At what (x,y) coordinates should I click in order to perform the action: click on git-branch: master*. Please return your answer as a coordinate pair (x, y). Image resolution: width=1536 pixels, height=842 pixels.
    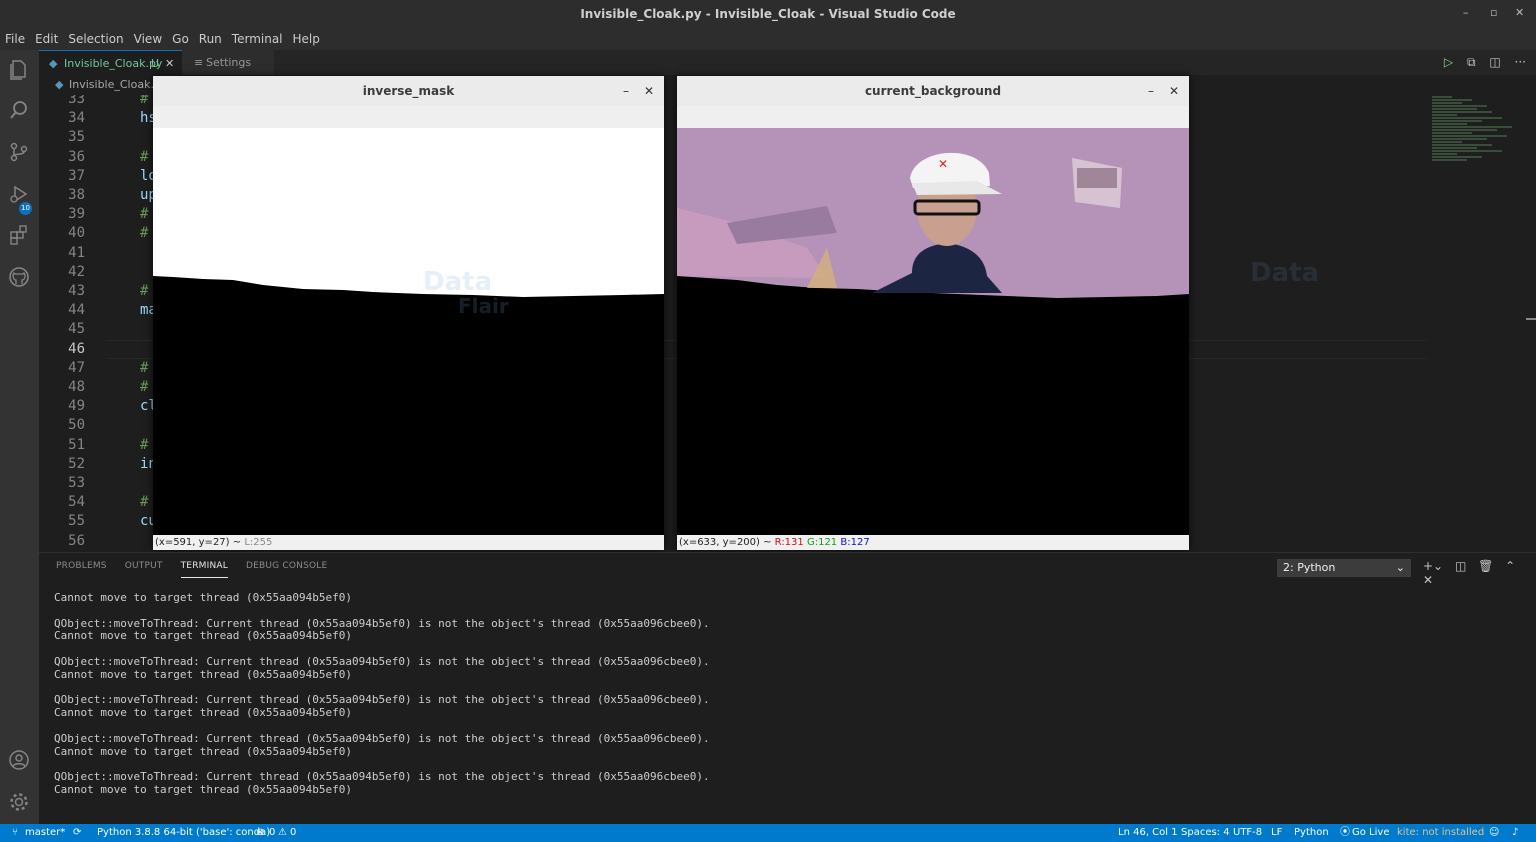
    Looking at the image, I should click on (45, 833).